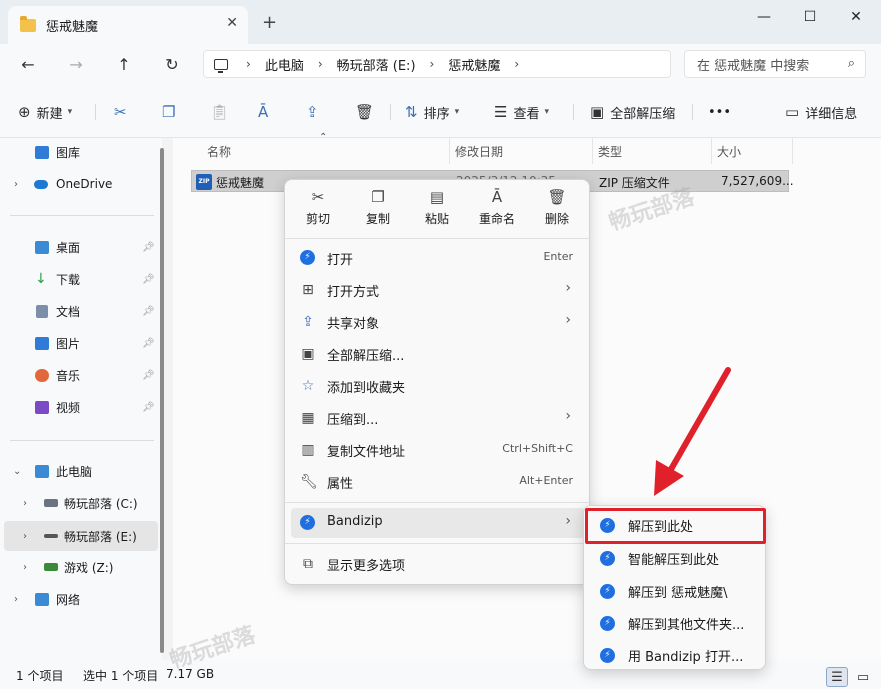 The image size is (881, 689). I want to click on menu-item-copy-path: ▥ 复制文件地址 Ctrl+Shift+C, so click(438, 450).